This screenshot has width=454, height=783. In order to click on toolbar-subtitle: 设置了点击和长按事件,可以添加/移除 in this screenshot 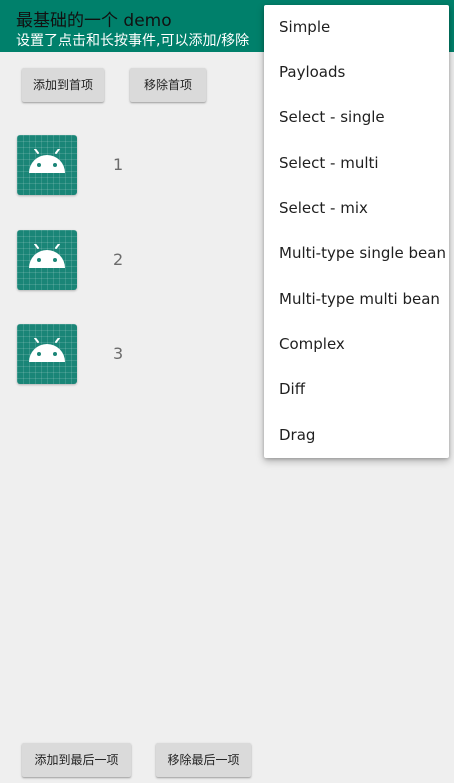, I will do `click(133, 41)`.